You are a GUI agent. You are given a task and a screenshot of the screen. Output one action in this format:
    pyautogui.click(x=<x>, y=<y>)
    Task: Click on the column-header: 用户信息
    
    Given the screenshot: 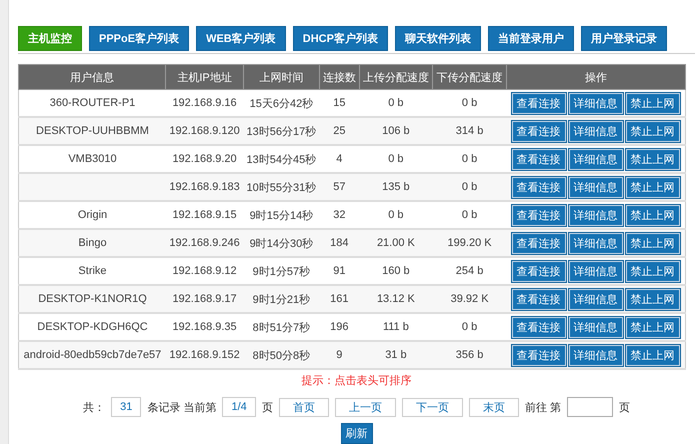 What is the action you would take?
    pyautogui.click(x=92, y=77)
    